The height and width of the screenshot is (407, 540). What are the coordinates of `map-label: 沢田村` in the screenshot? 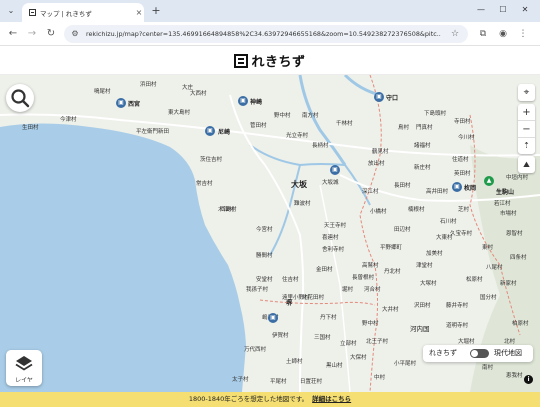 It's located at (422, 306).